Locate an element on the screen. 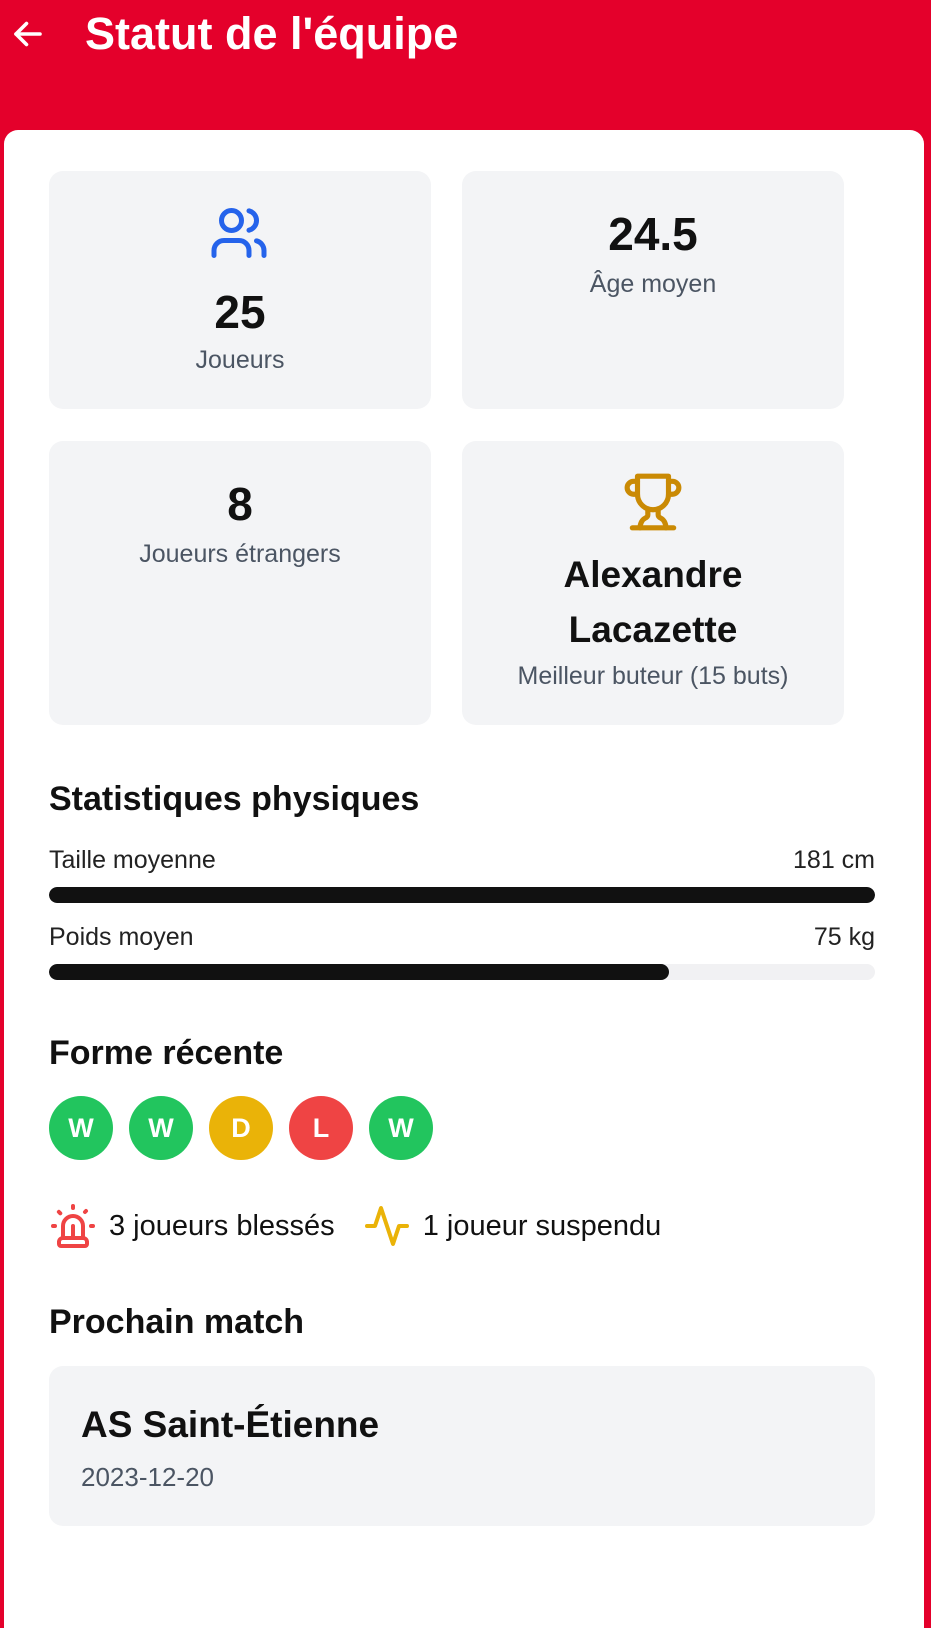  players-tile: 25 Joueurs is located at coordinates (240, 290).